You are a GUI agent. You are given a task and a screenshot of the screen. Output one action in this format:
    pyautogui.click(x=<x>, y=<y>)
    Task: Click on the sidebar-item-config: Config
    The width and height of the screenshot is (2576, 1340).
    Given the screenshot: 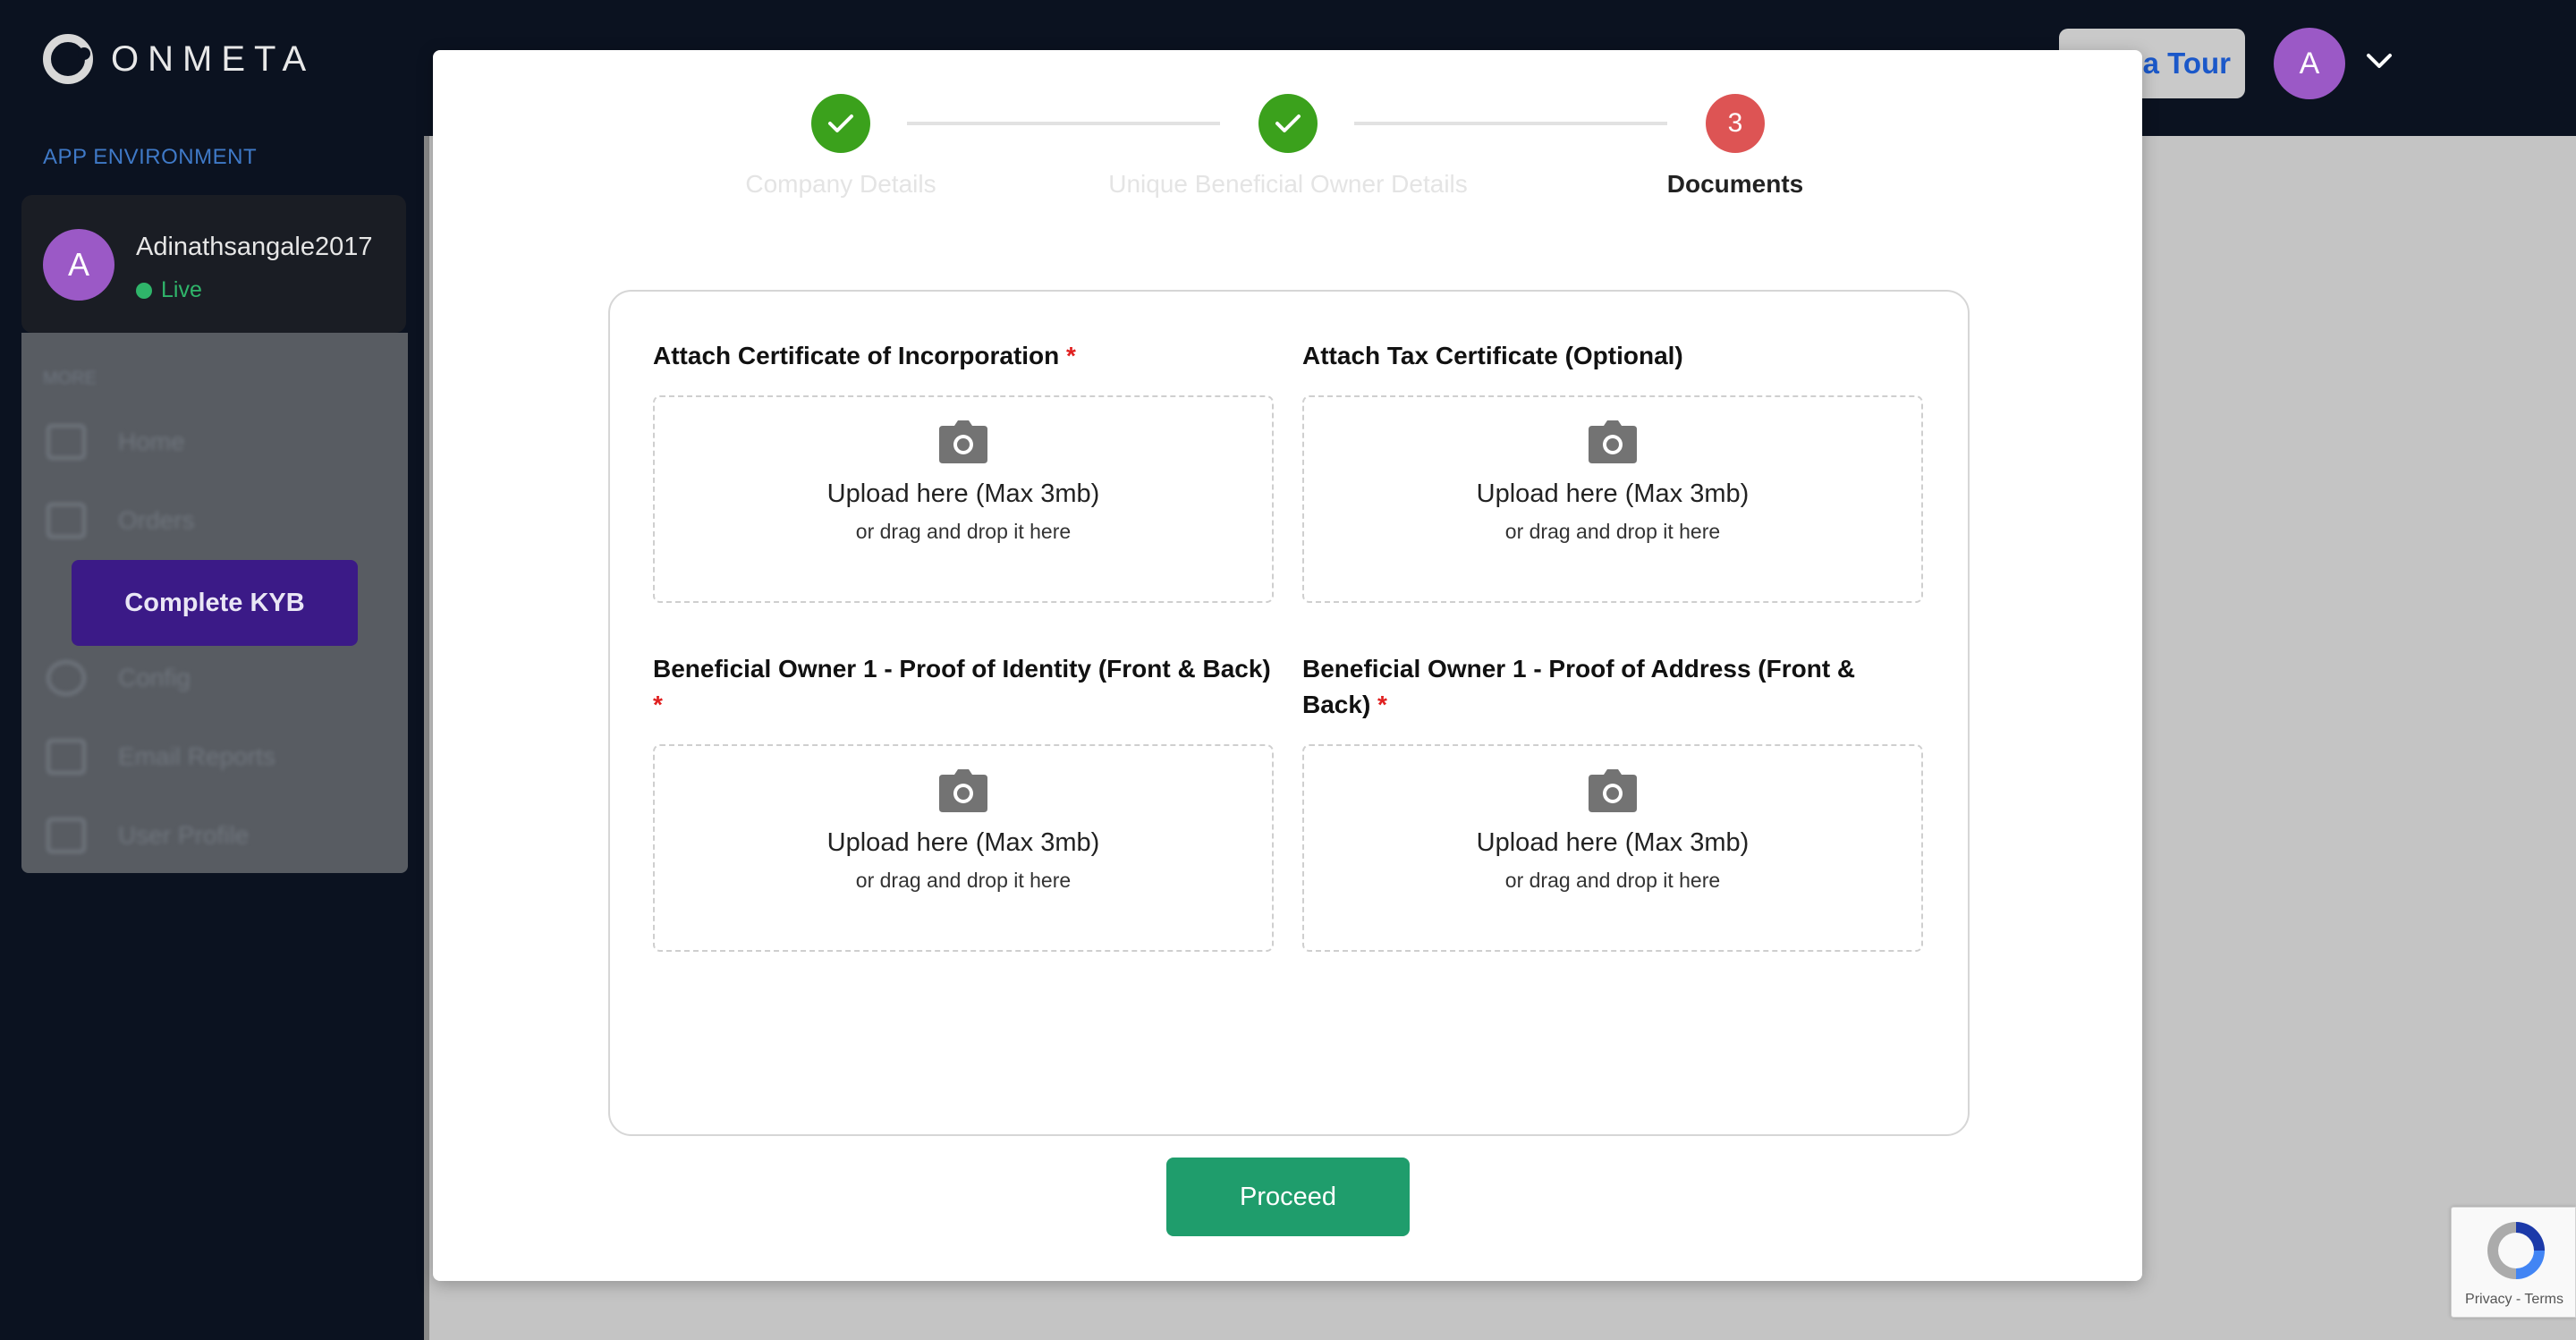 What is the action you would take?
    pyautogui.click(x=119, y=678)
    